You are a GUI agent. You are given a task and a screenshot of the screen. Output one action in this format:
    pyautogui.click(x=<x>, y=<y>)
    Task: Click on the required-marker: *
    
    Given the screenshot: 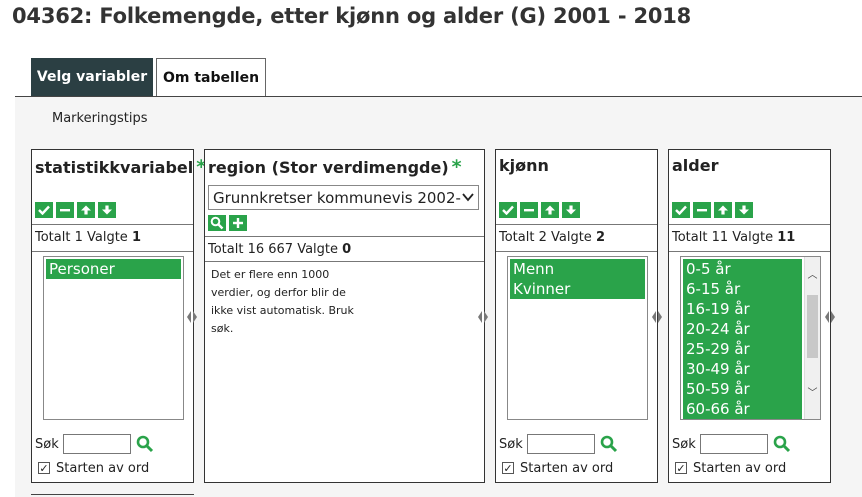 What is the action you would take?
    pyautogui.click(x=456, y=167)
    